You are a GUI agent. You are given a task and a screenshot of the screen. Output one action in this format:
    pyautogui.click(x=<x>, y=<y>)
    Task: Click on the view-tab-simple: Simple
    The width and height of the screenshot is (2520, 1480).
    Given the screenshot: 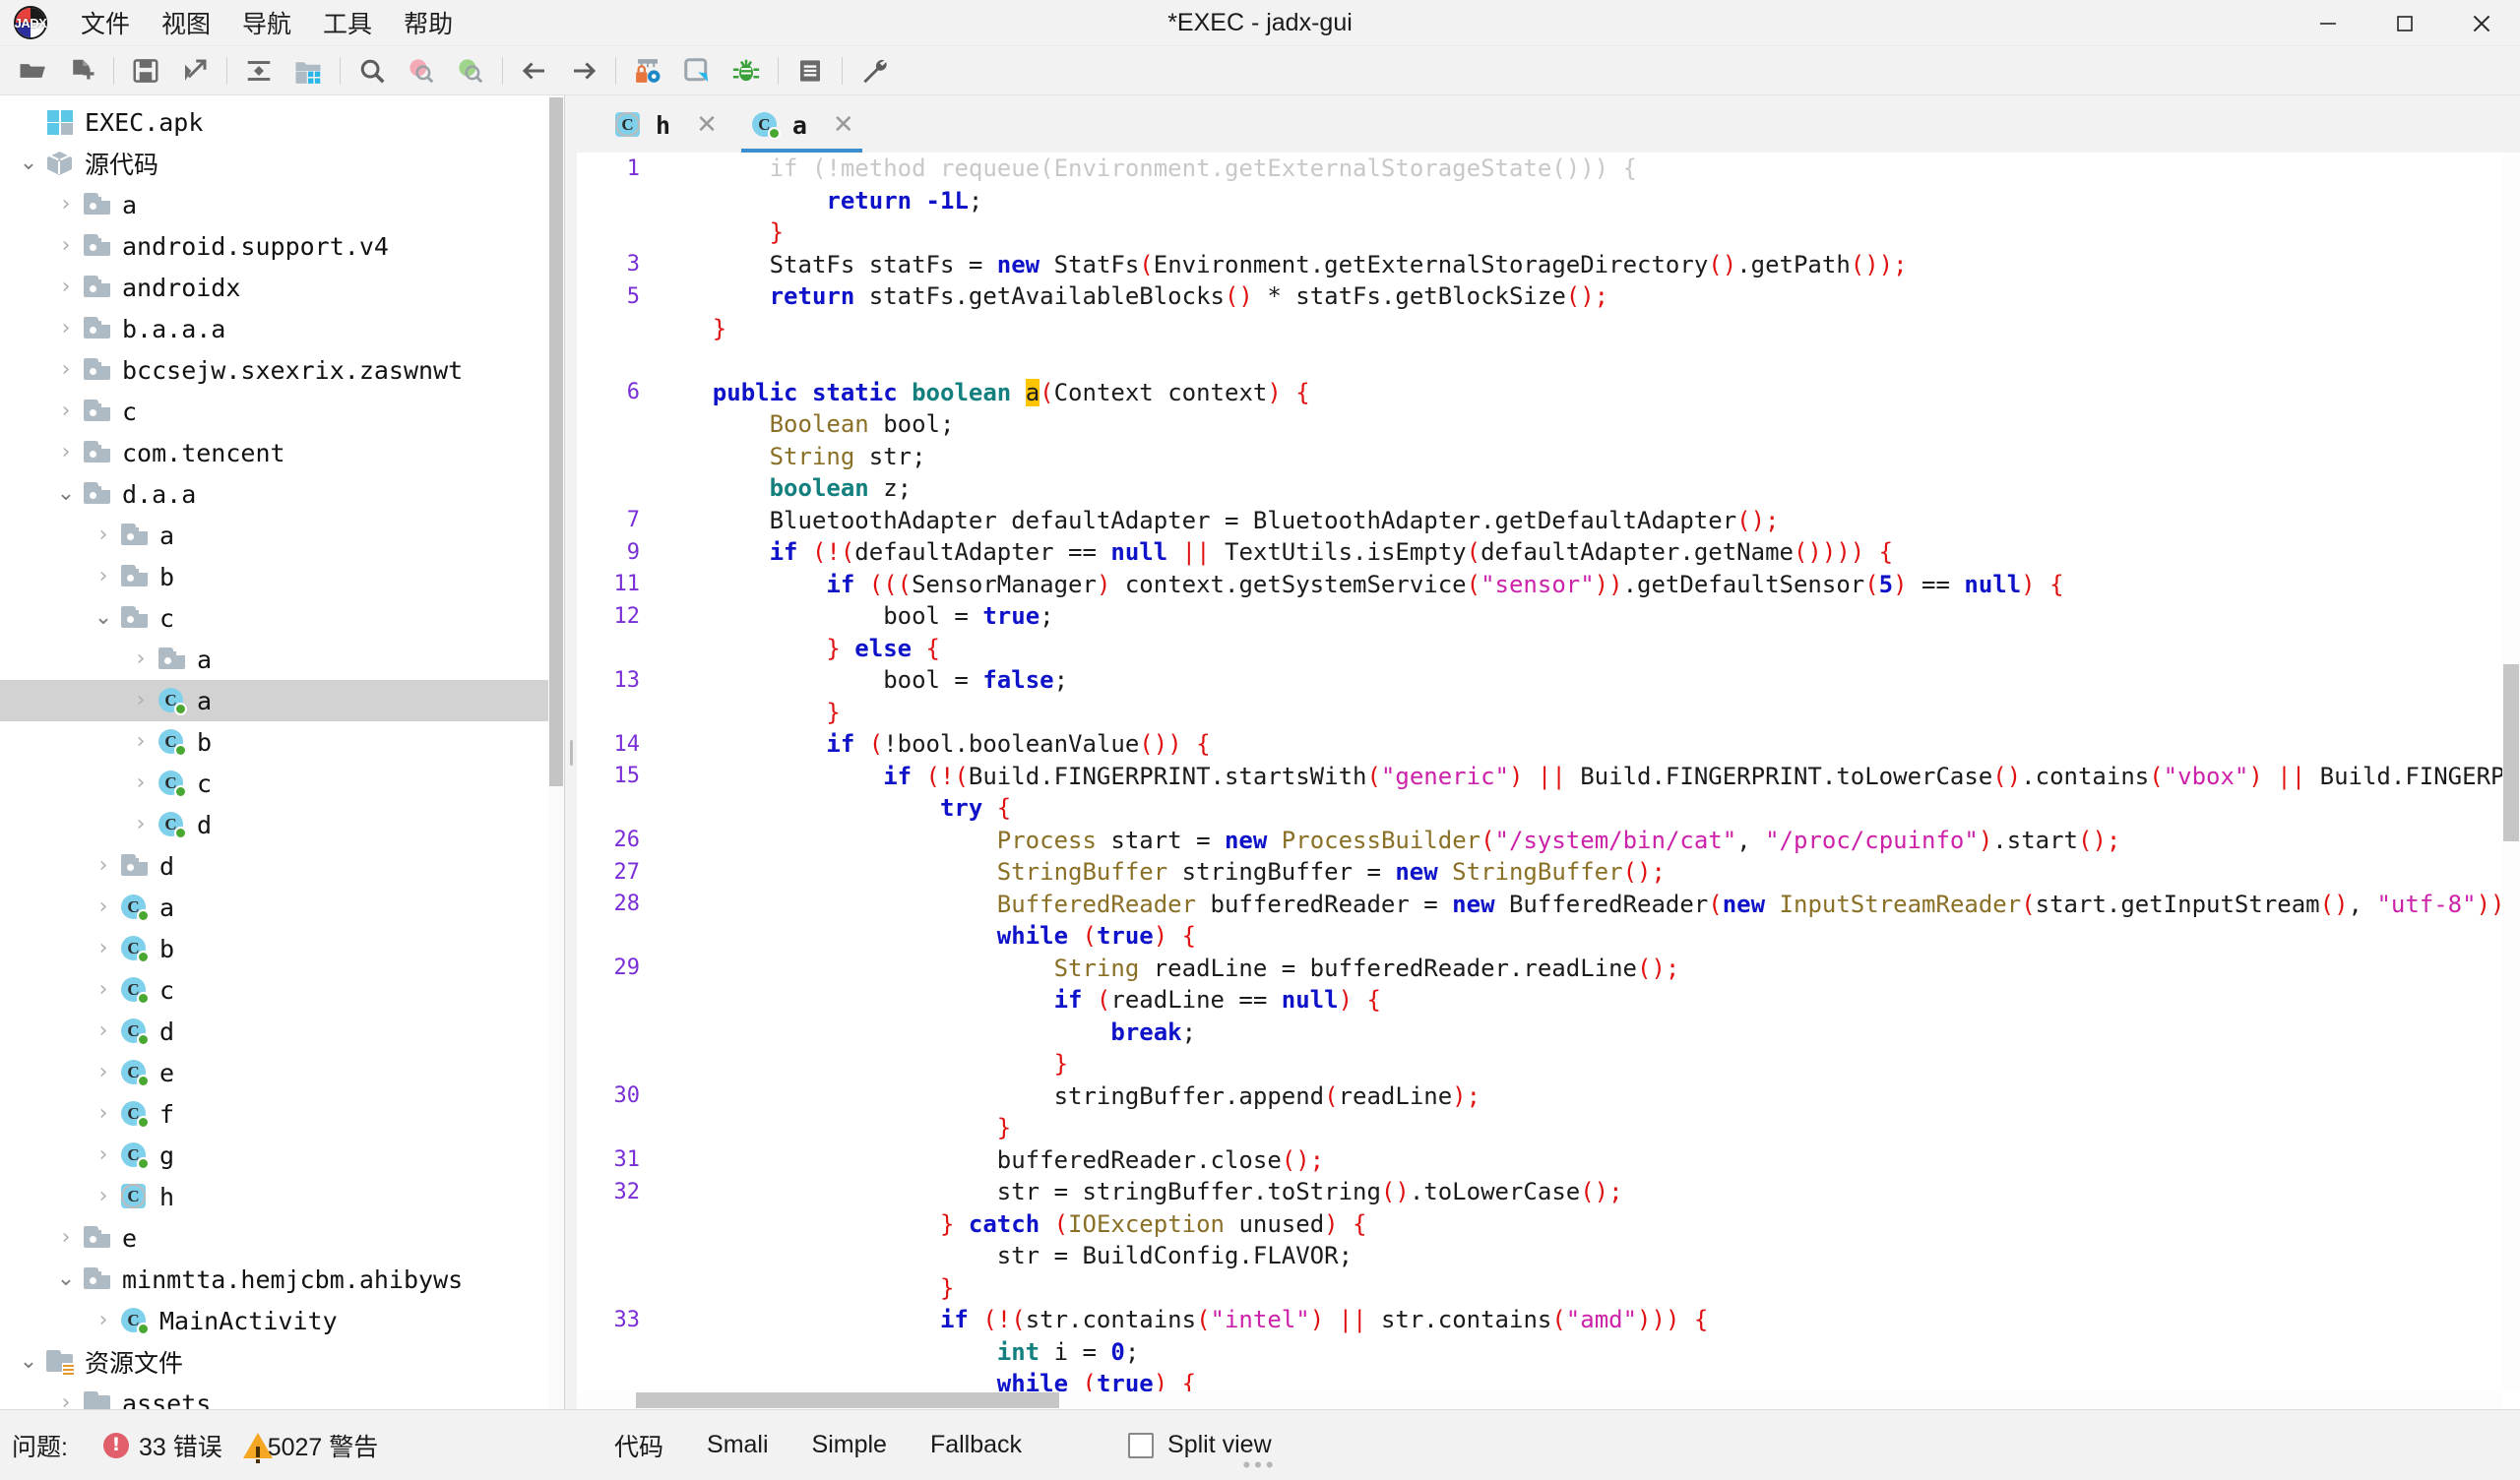 What is the action you would take?
    pyautogui.click(x=849, y=1445)
    